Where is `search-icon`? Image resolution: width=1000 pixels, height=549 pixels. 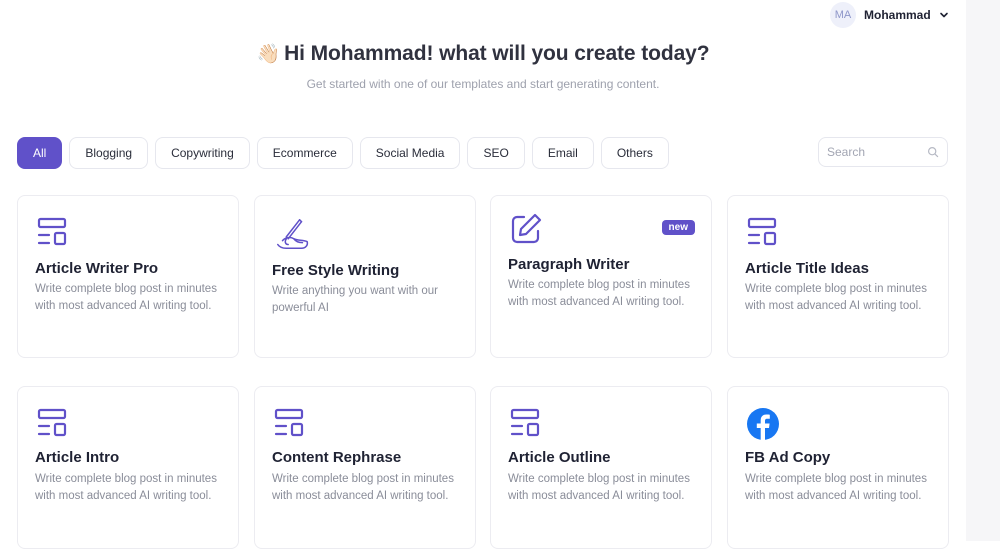 search-icon is located at coordinates (933, 152).